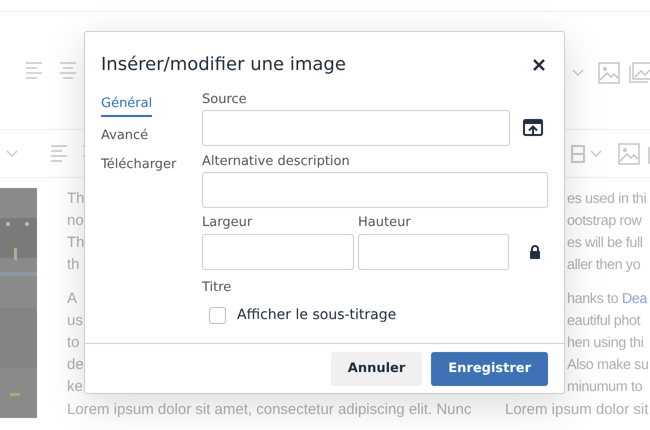 The image size is (650, 430). Describe the element at coordinates (75, 387) in the screenshot. I see `paragraph-text: ke` at that location.